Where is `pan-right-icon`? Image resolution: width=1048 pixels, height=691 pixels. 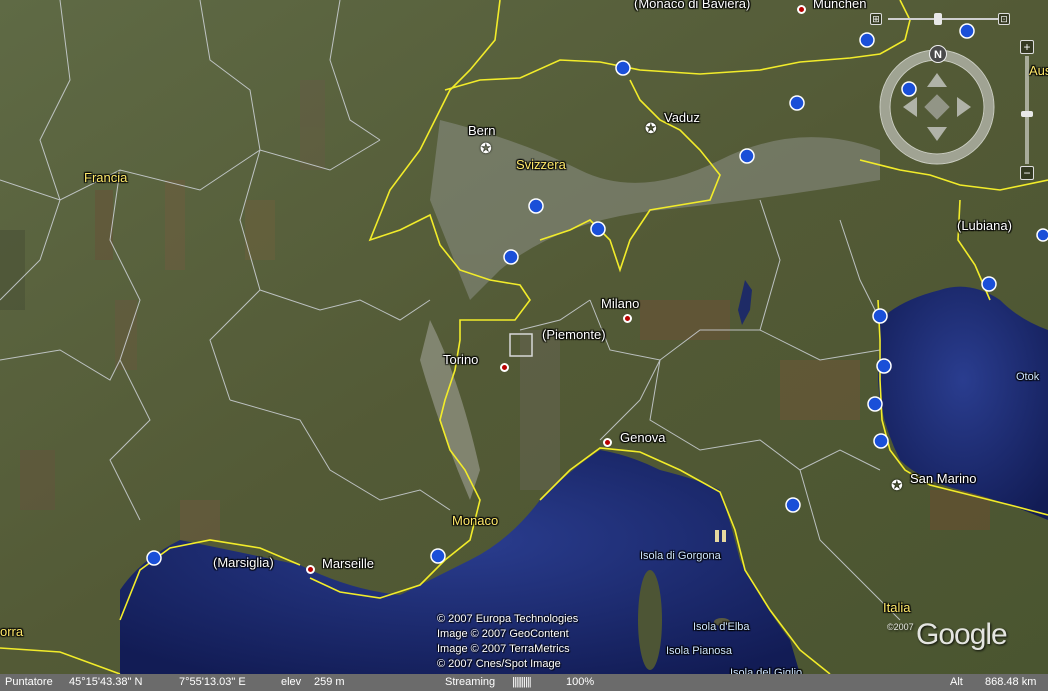 pan-right-icon is located at coordinates (964, 107).